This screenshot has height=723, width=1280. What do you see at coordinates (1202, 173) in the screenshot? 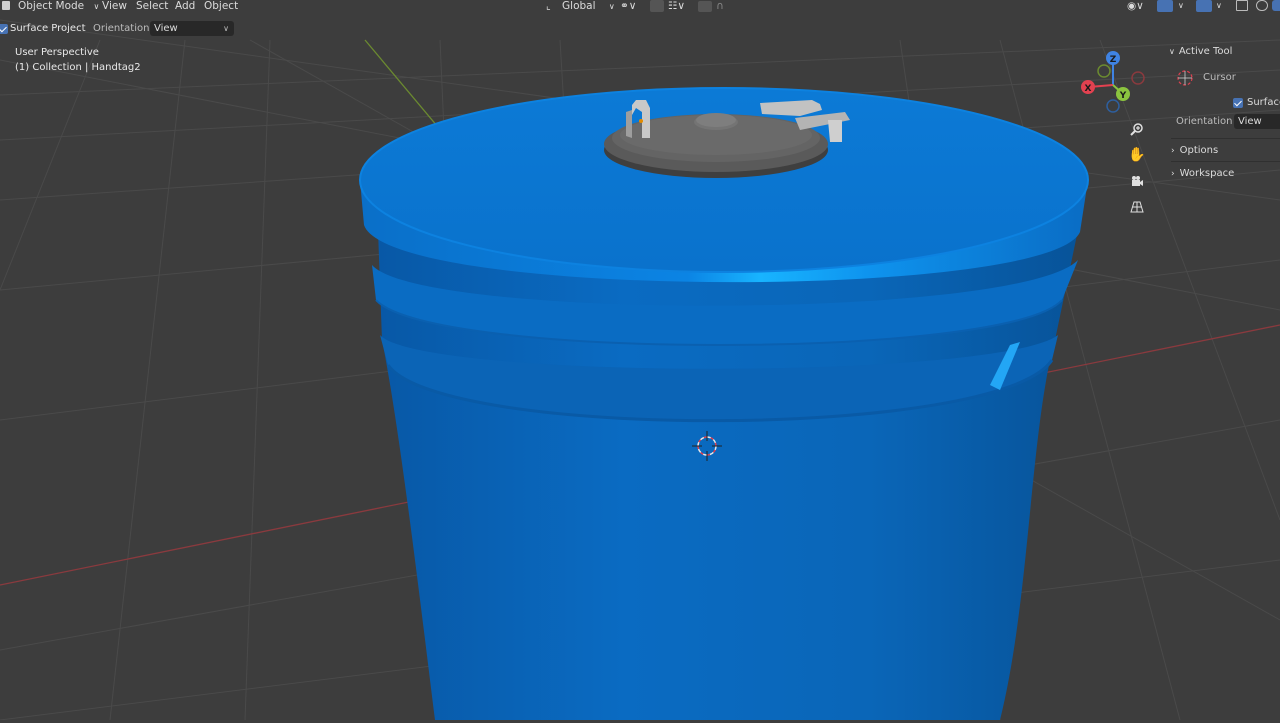
I see `workspace-panel-header: › Workspace` at bounding box center [1202, 173].